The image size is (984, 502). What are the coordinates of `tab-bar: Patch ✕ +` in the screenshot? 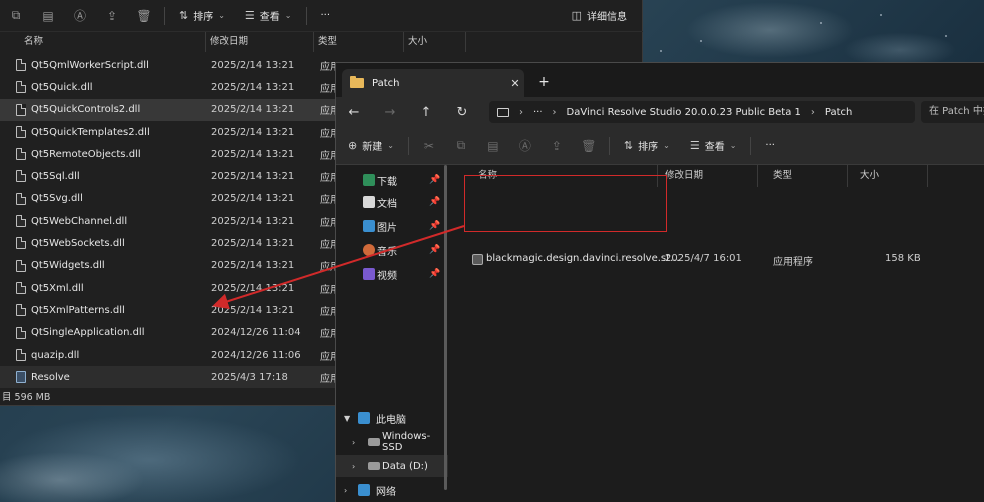 It's located at (660, 80).